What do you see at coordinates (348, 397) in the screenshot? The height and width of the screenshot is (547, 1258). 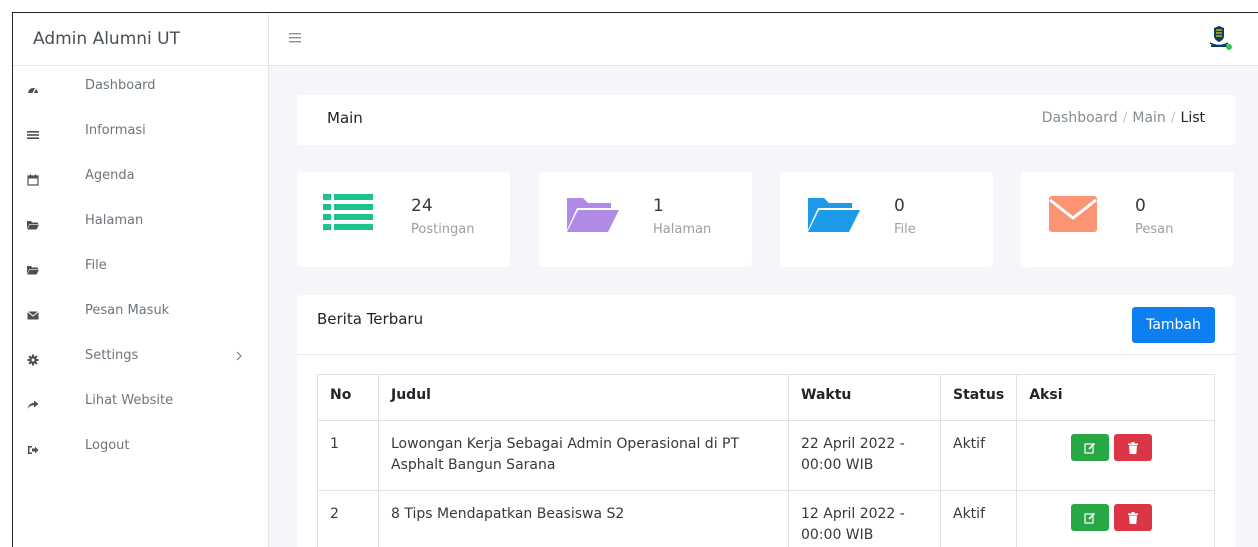 I see `column-header-no: No` at bounding box center [348, 397].